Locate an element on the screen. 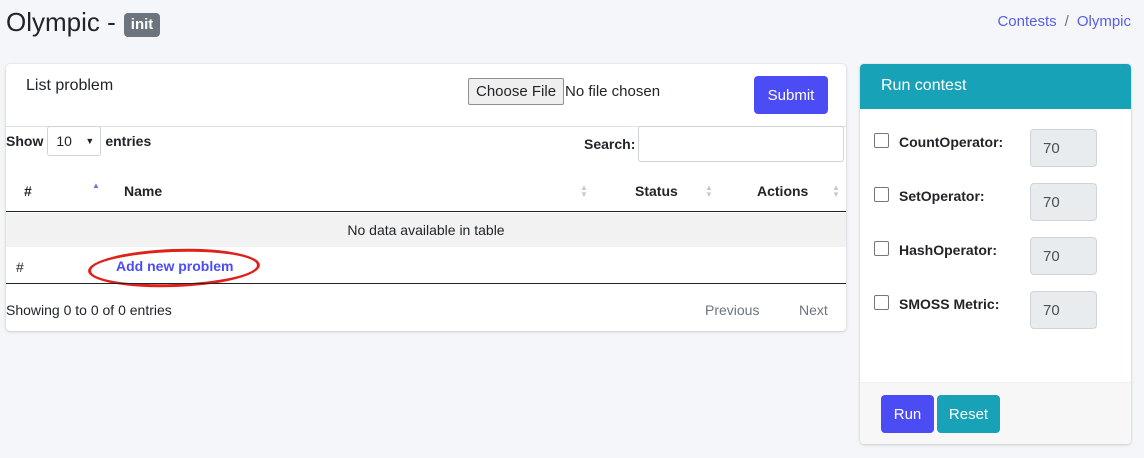 The image size is (1144, 458). empty-message-text: No data available in table is located at coordinates (426, 230).